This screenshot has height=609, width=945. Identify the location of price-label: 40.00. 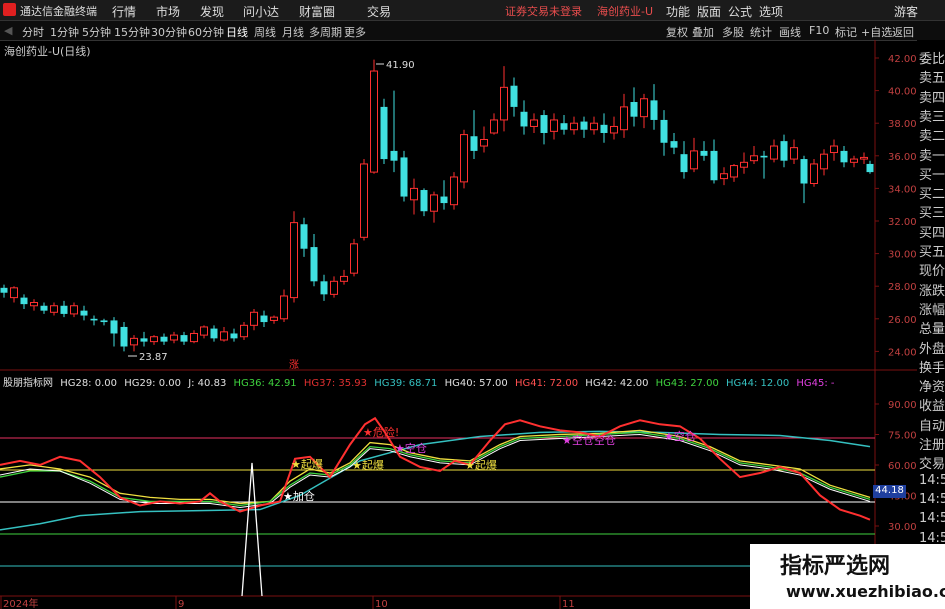
(902, 92).